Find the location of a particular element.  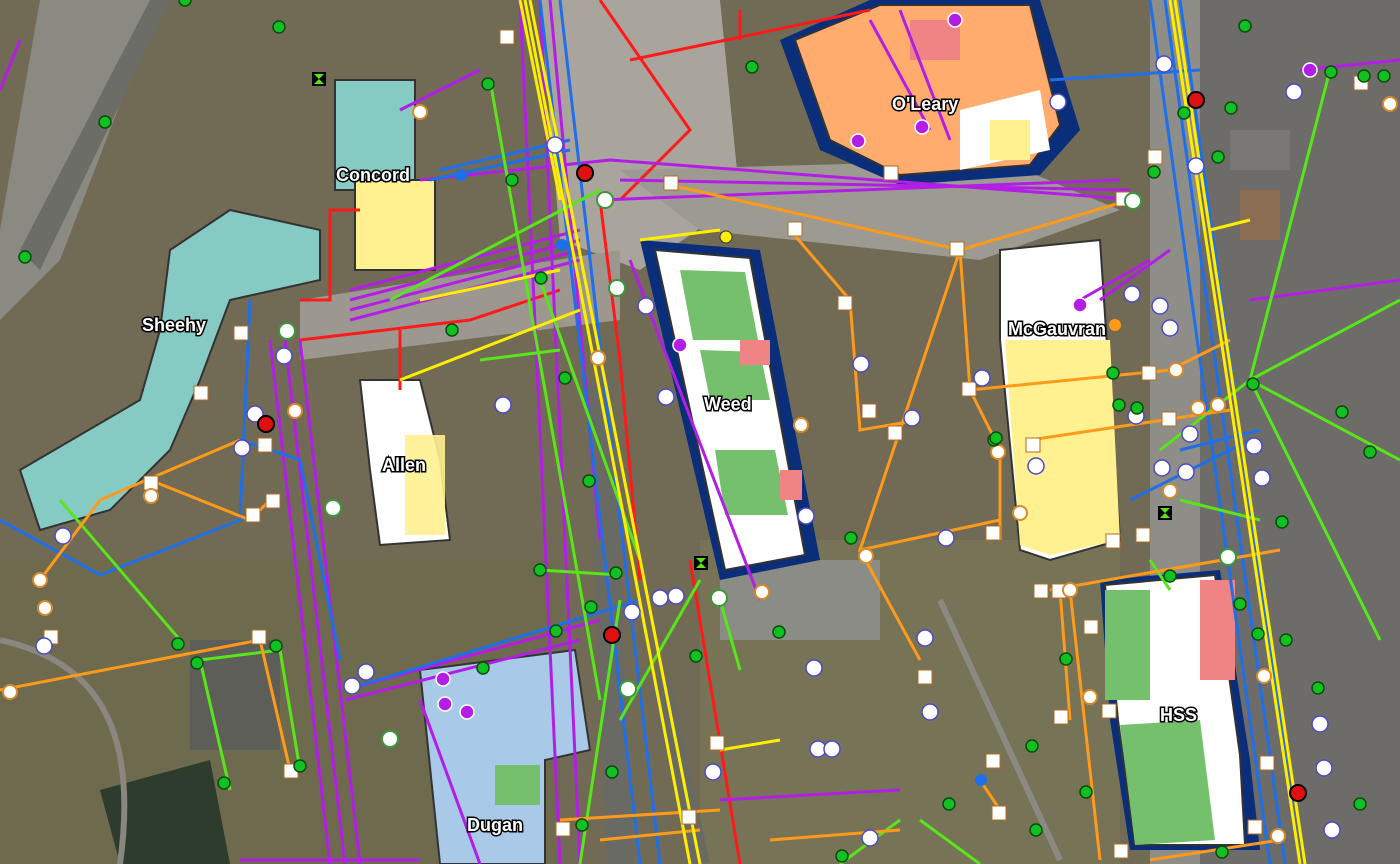

label-concord: Concord is located at coordinates (373, 175).